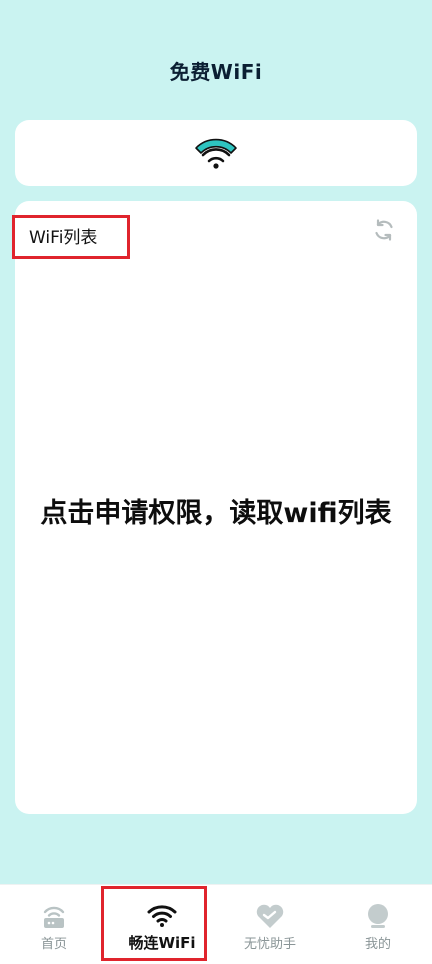 Image resolution: width=432 pixels, height=964 pixels. I want to click on heart-shield-icon, so click(270, 916).